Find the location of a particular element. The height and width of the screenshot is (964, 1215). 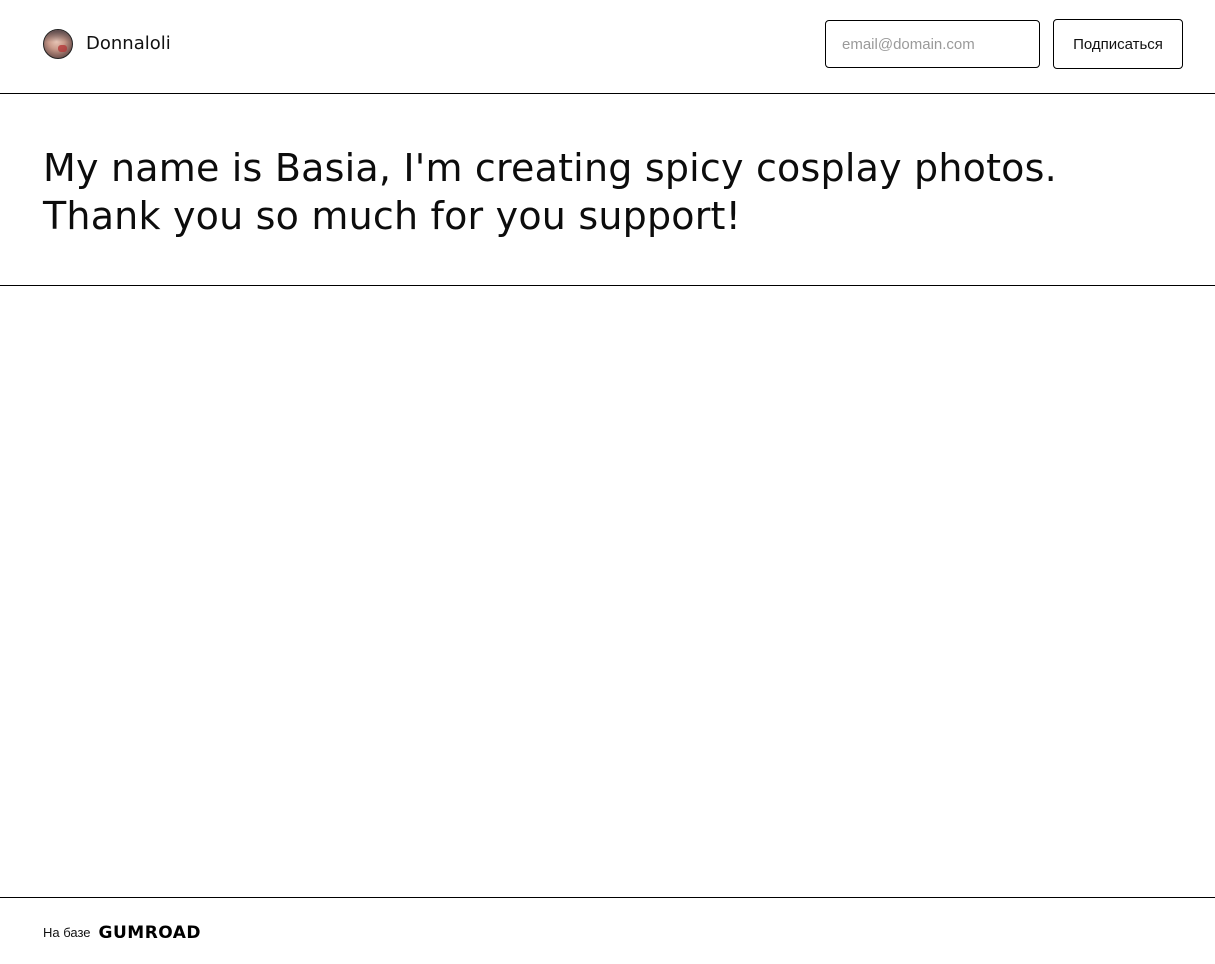

avatar is located at coordinates (58, 44).